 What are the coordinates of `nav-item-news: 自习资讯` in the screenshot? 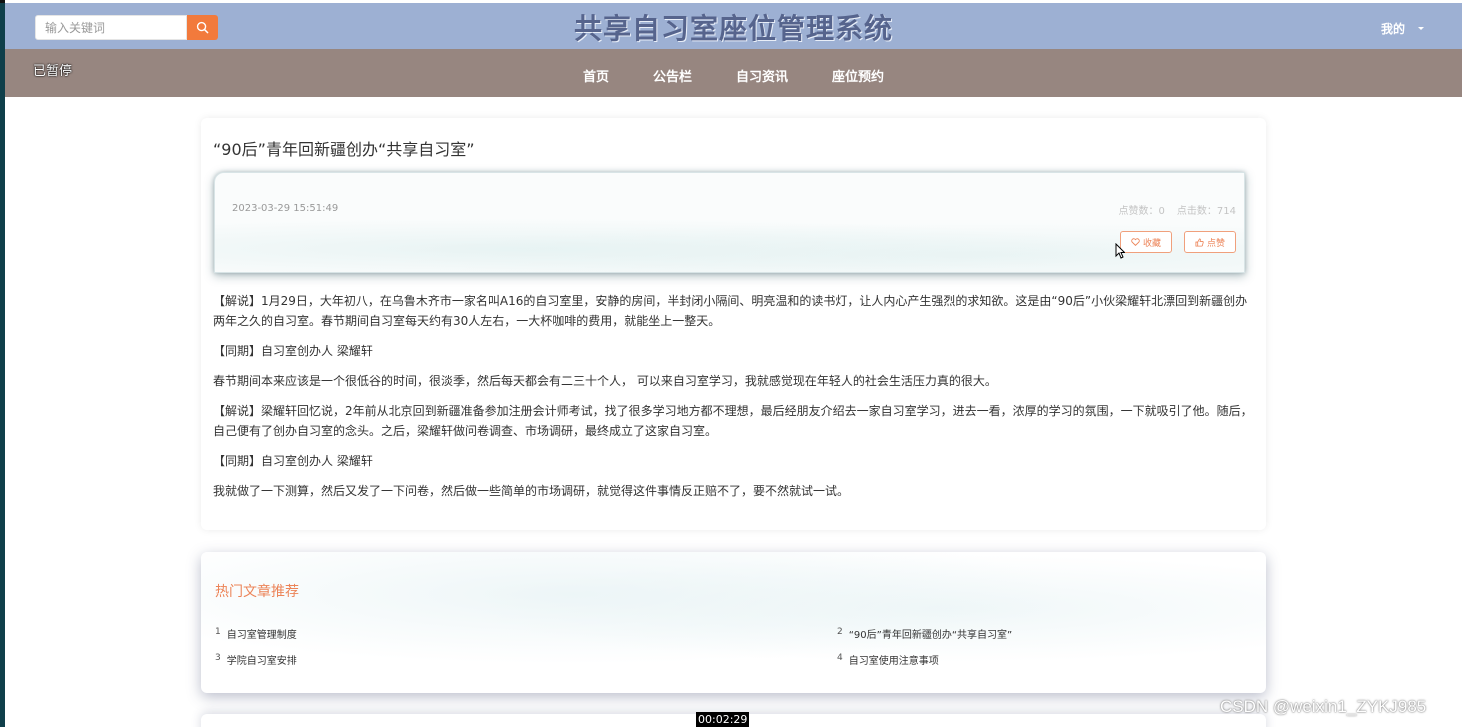 It's located at (762, 75).